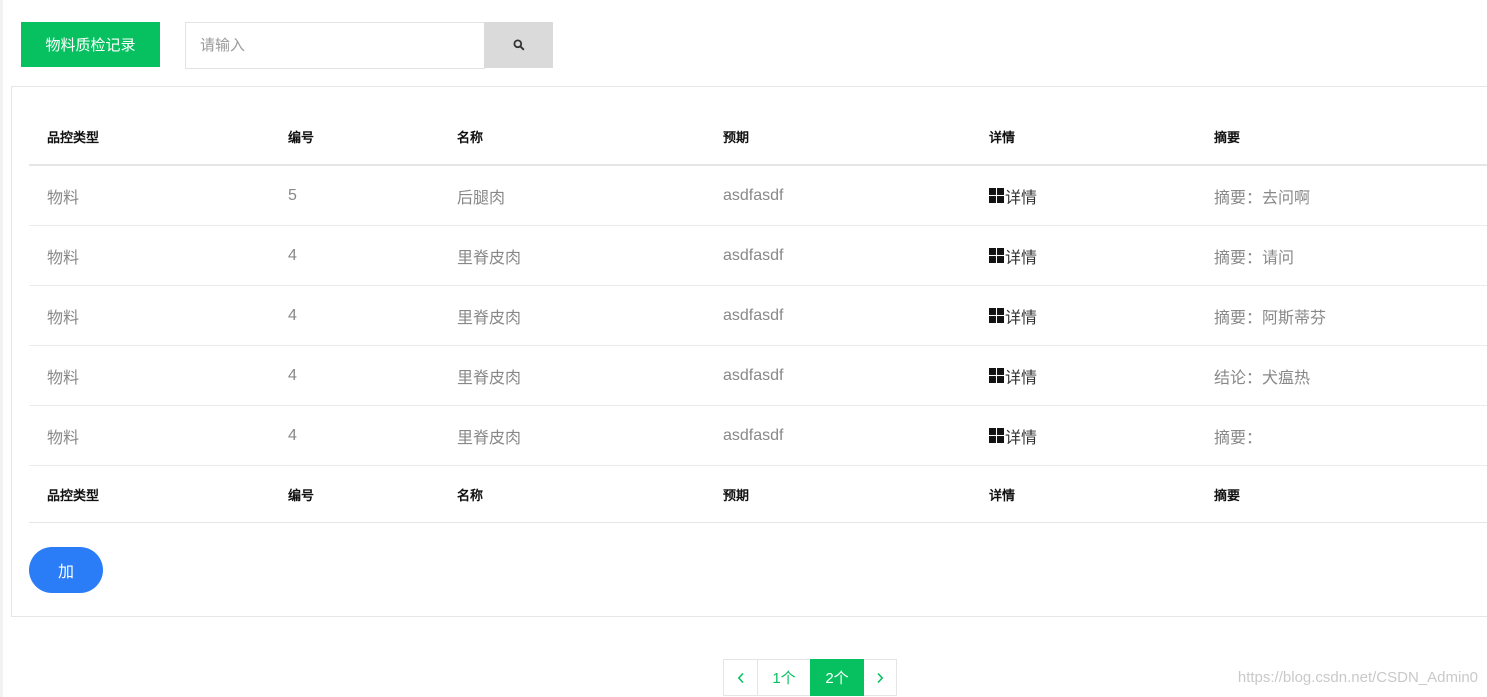 The height and width of the screenshot is (697, 1487). What do you see at coordinates (837, 677) in the screenshot?
I see `pagination-page-2: 2个` at bounding box center [837, 677].